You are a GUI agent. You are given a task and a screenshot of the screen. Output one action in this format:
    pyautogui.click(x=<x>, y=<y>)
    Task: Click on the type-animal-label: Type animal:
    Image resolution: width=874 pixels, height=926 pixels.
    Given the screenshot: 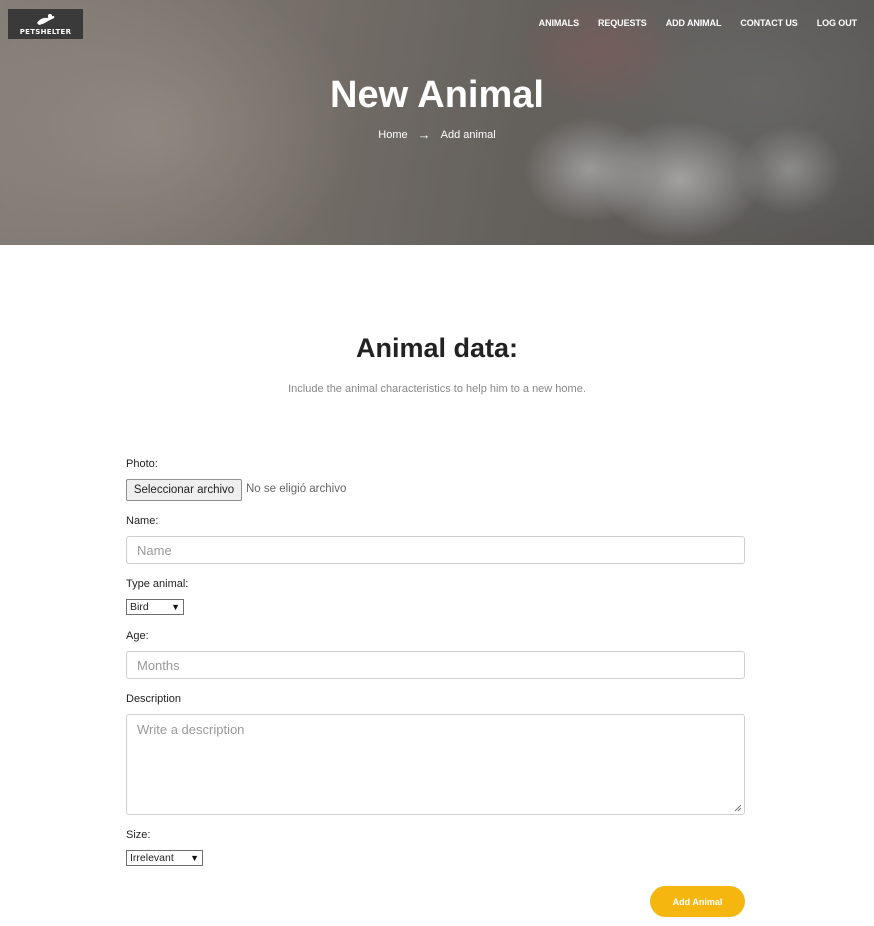 What is the action you would take?
    pyautogui.click(x=157, y=584)
    